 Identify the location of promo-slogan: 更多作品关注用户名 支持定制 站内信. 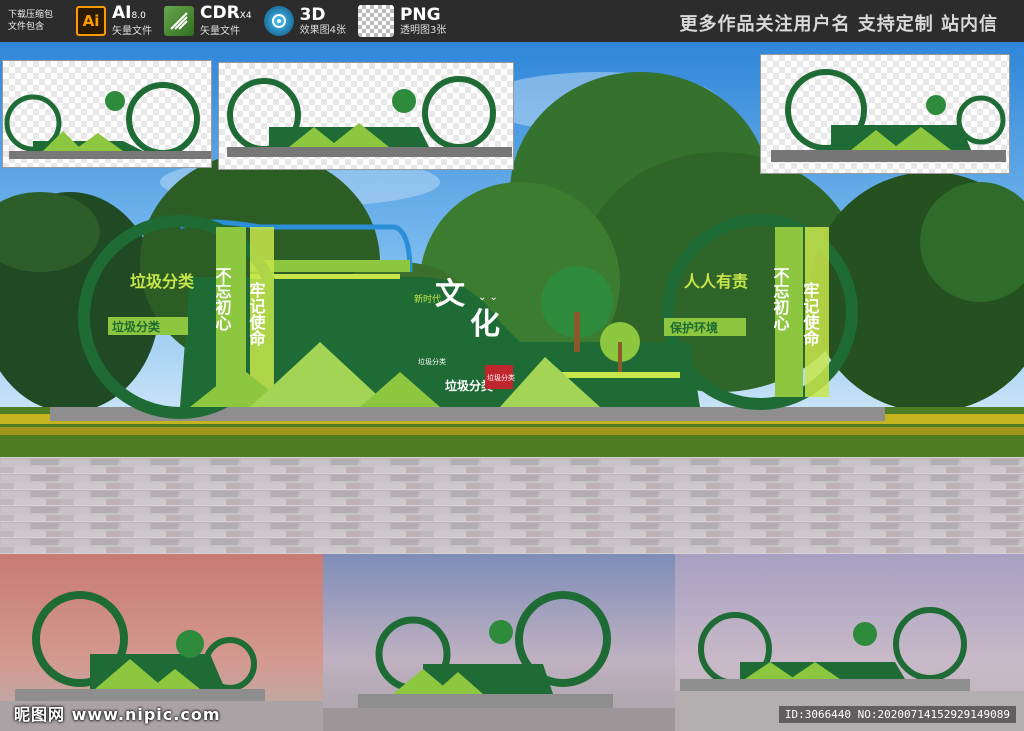
(838, 24).